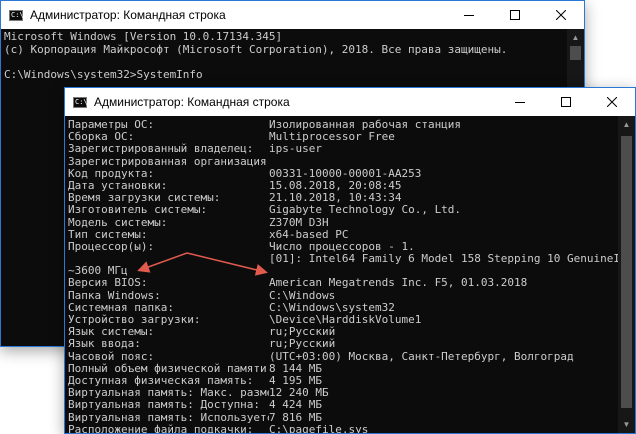 This screenshot has height=434, width=636. What do you see at coordinates (319, 428) in the screenshot?
I see `info-value: C:\pagefile.sys` at bounding box center [319, 428].